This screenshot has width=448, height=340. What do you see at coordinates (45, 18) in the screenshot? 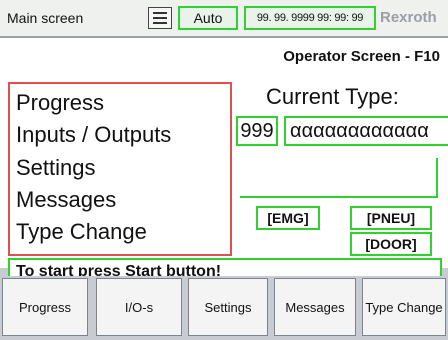
I see `screen-title: Main screen` at bounding box center [45, 18].